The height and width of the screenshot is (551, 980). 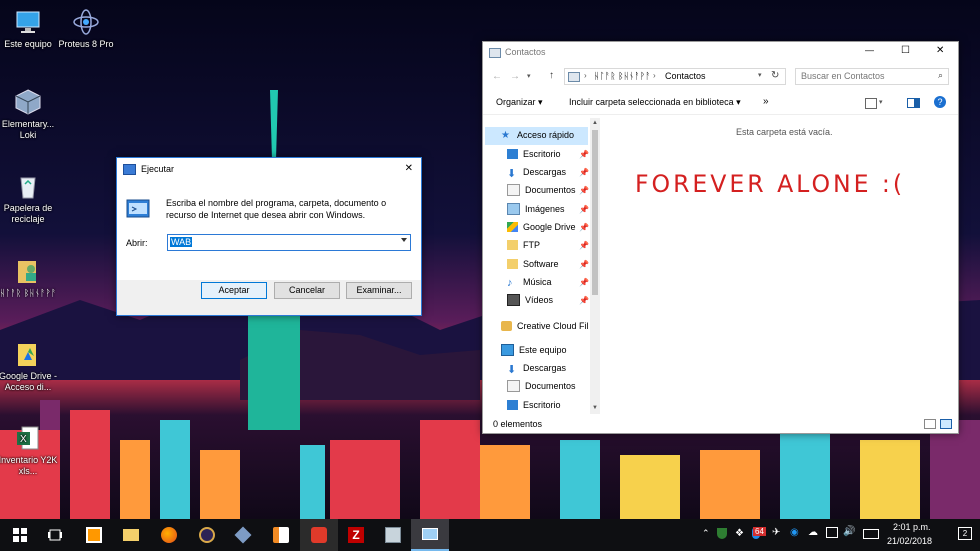 I want to click on open-combobox: WAB, so click(x=289, y=242).